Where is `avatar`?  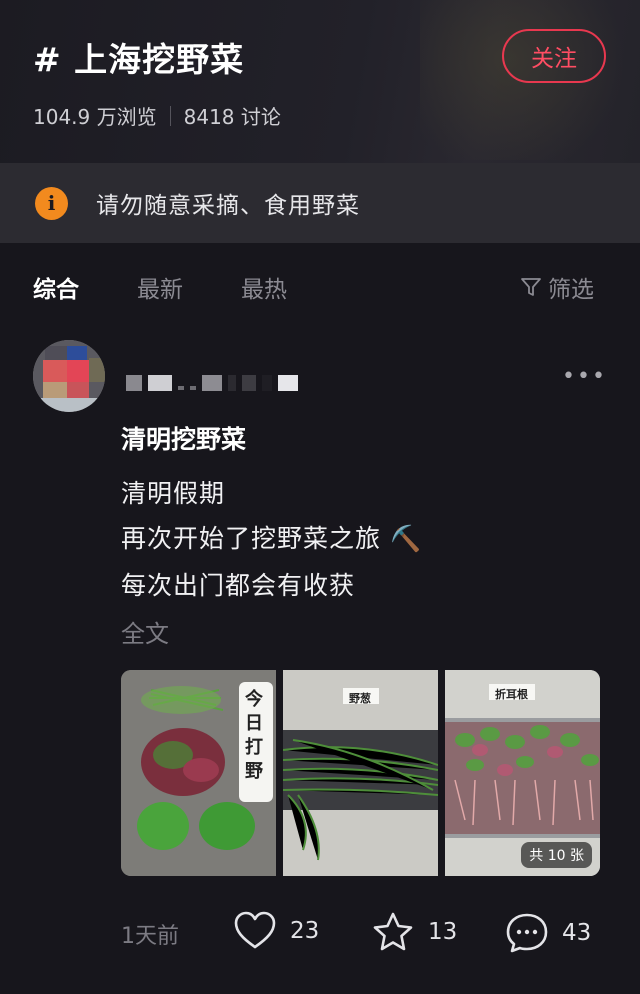 avatar is located at coordinates (69, 376).